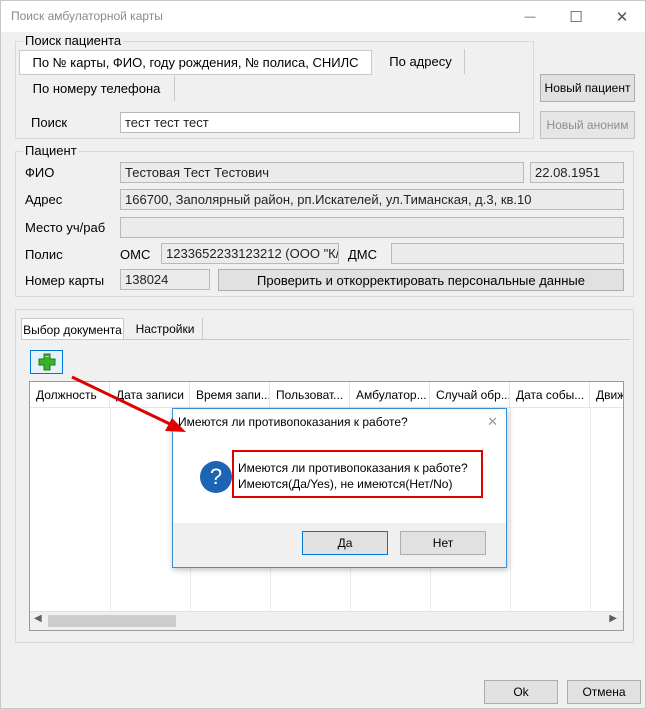  I want to click on new-anonymous-button-label: Новый аноним, so click(587, 125).